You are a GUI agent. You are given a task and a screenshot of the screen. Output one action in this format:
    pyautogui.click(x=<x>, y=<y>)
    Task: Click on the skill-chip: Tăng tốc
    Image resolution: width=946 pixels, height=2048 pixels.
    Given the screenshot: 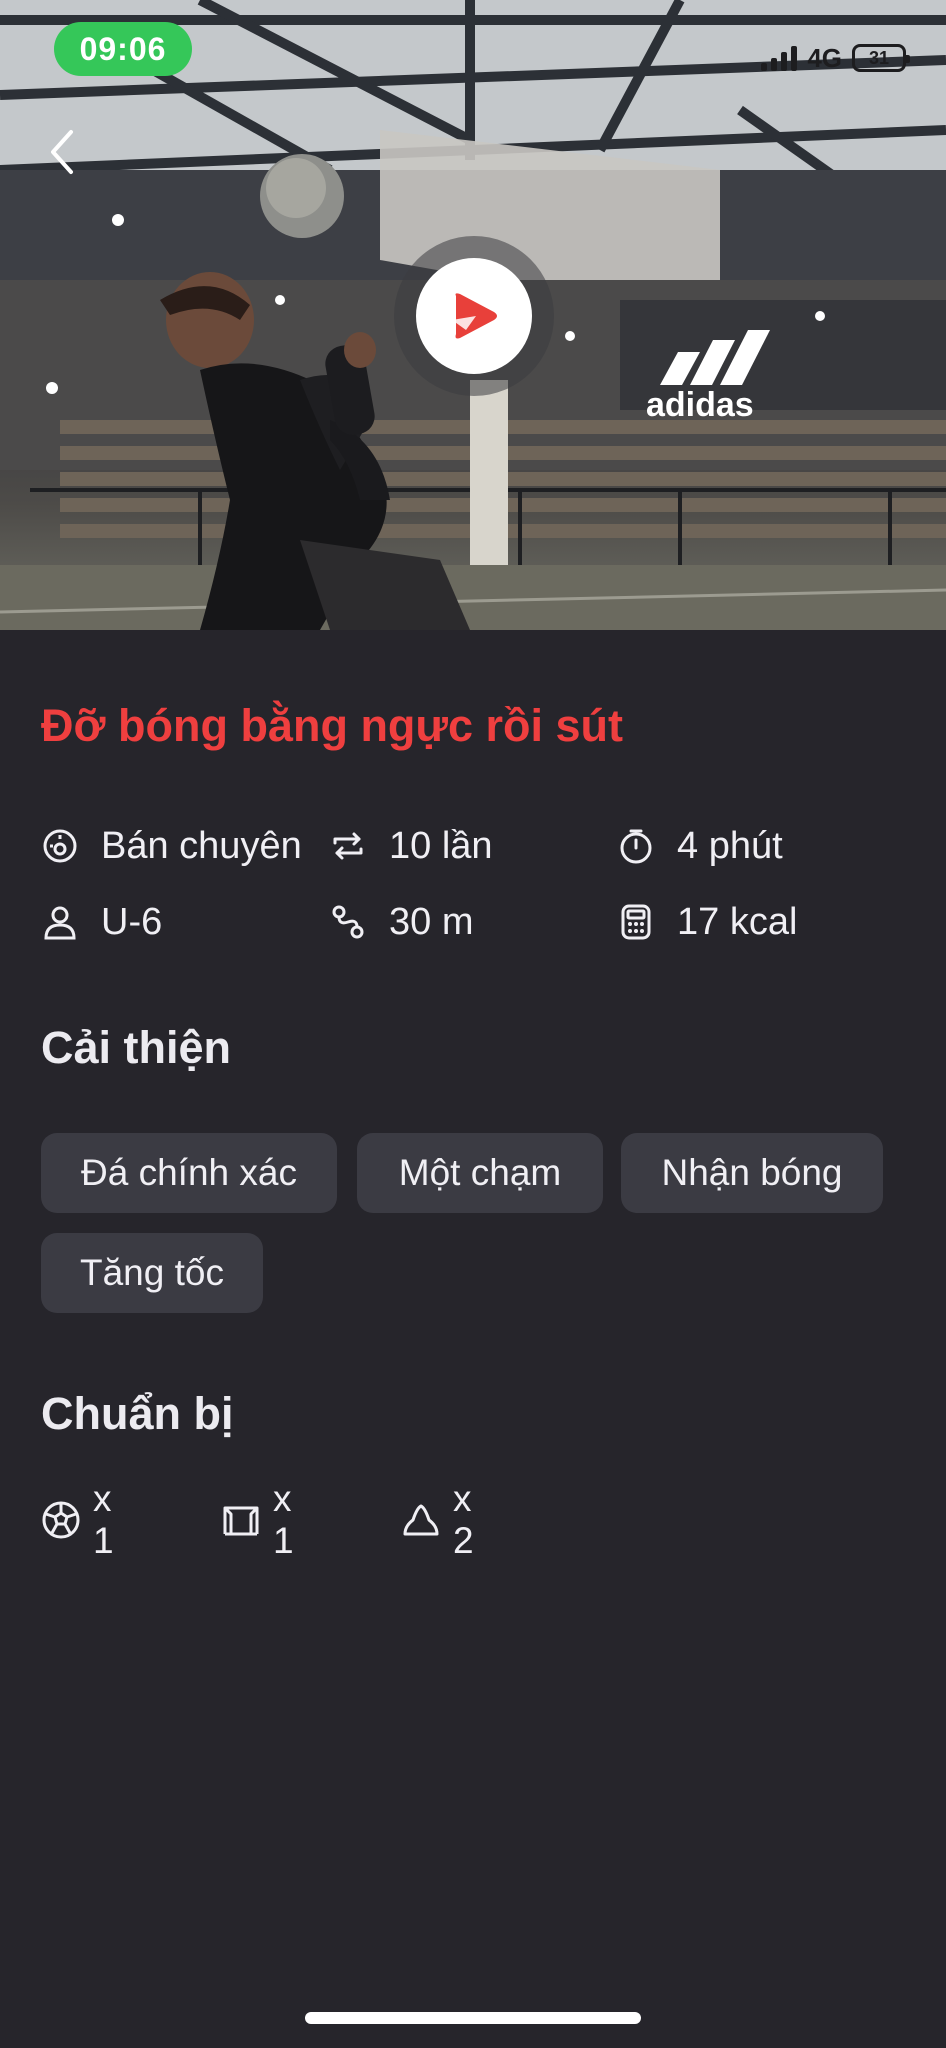 What is the action you would take?
    pyautogui.click(x=152, y=1273)
    